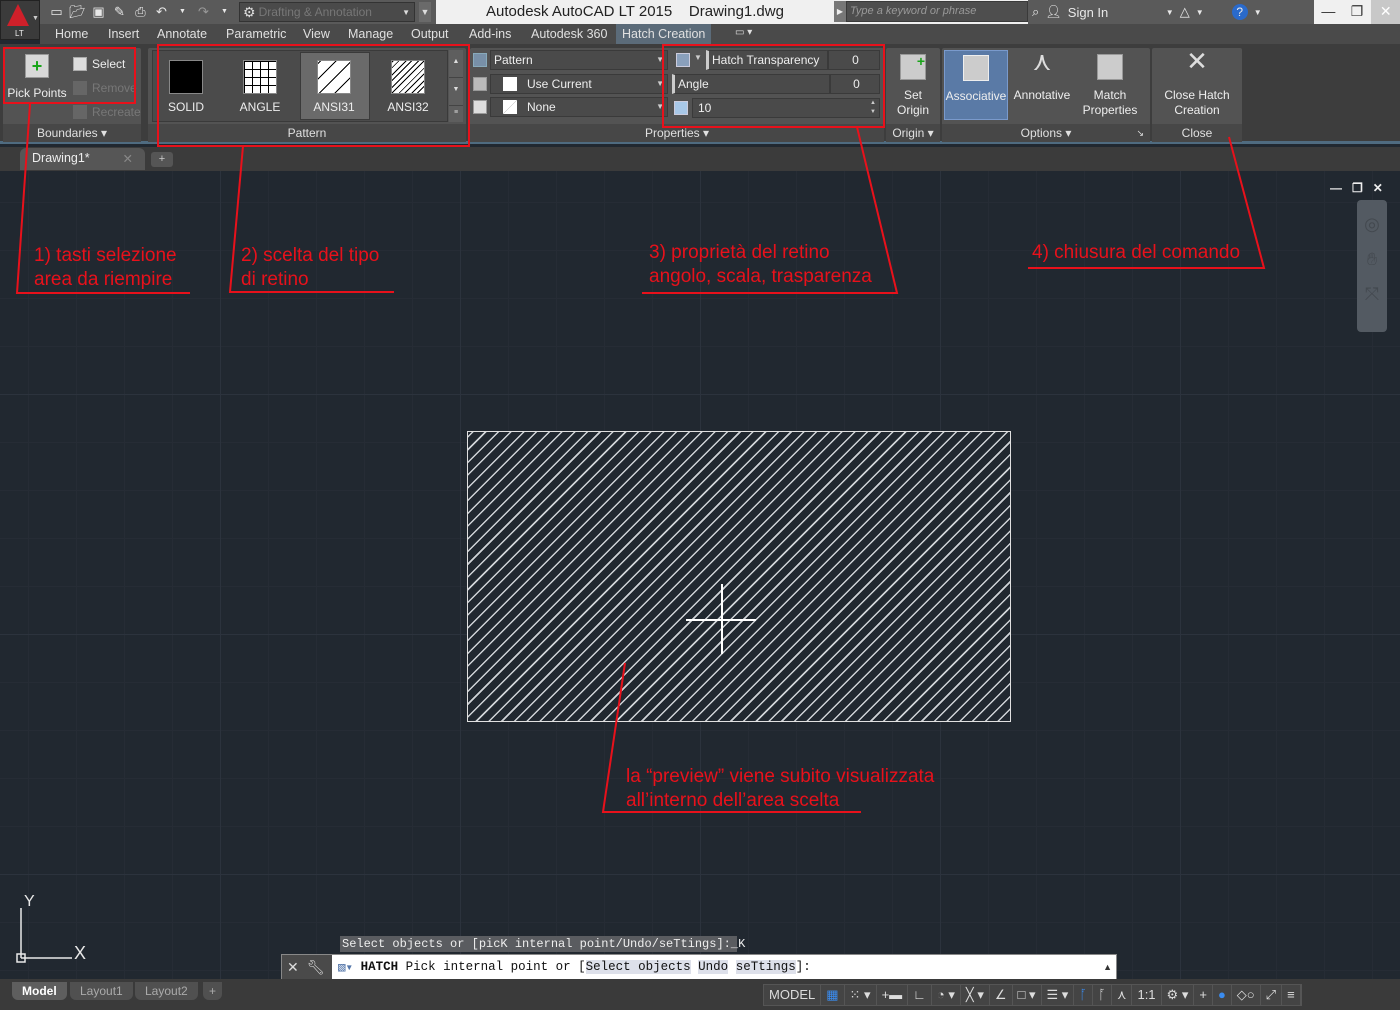 Image resolution: width=1400 pixels, height=1010 pixels. What do you see at coordinates (349, 967) in the screenshot?
I see `recent-commands-icon: ▧▾` at bounding box center [349, 967].